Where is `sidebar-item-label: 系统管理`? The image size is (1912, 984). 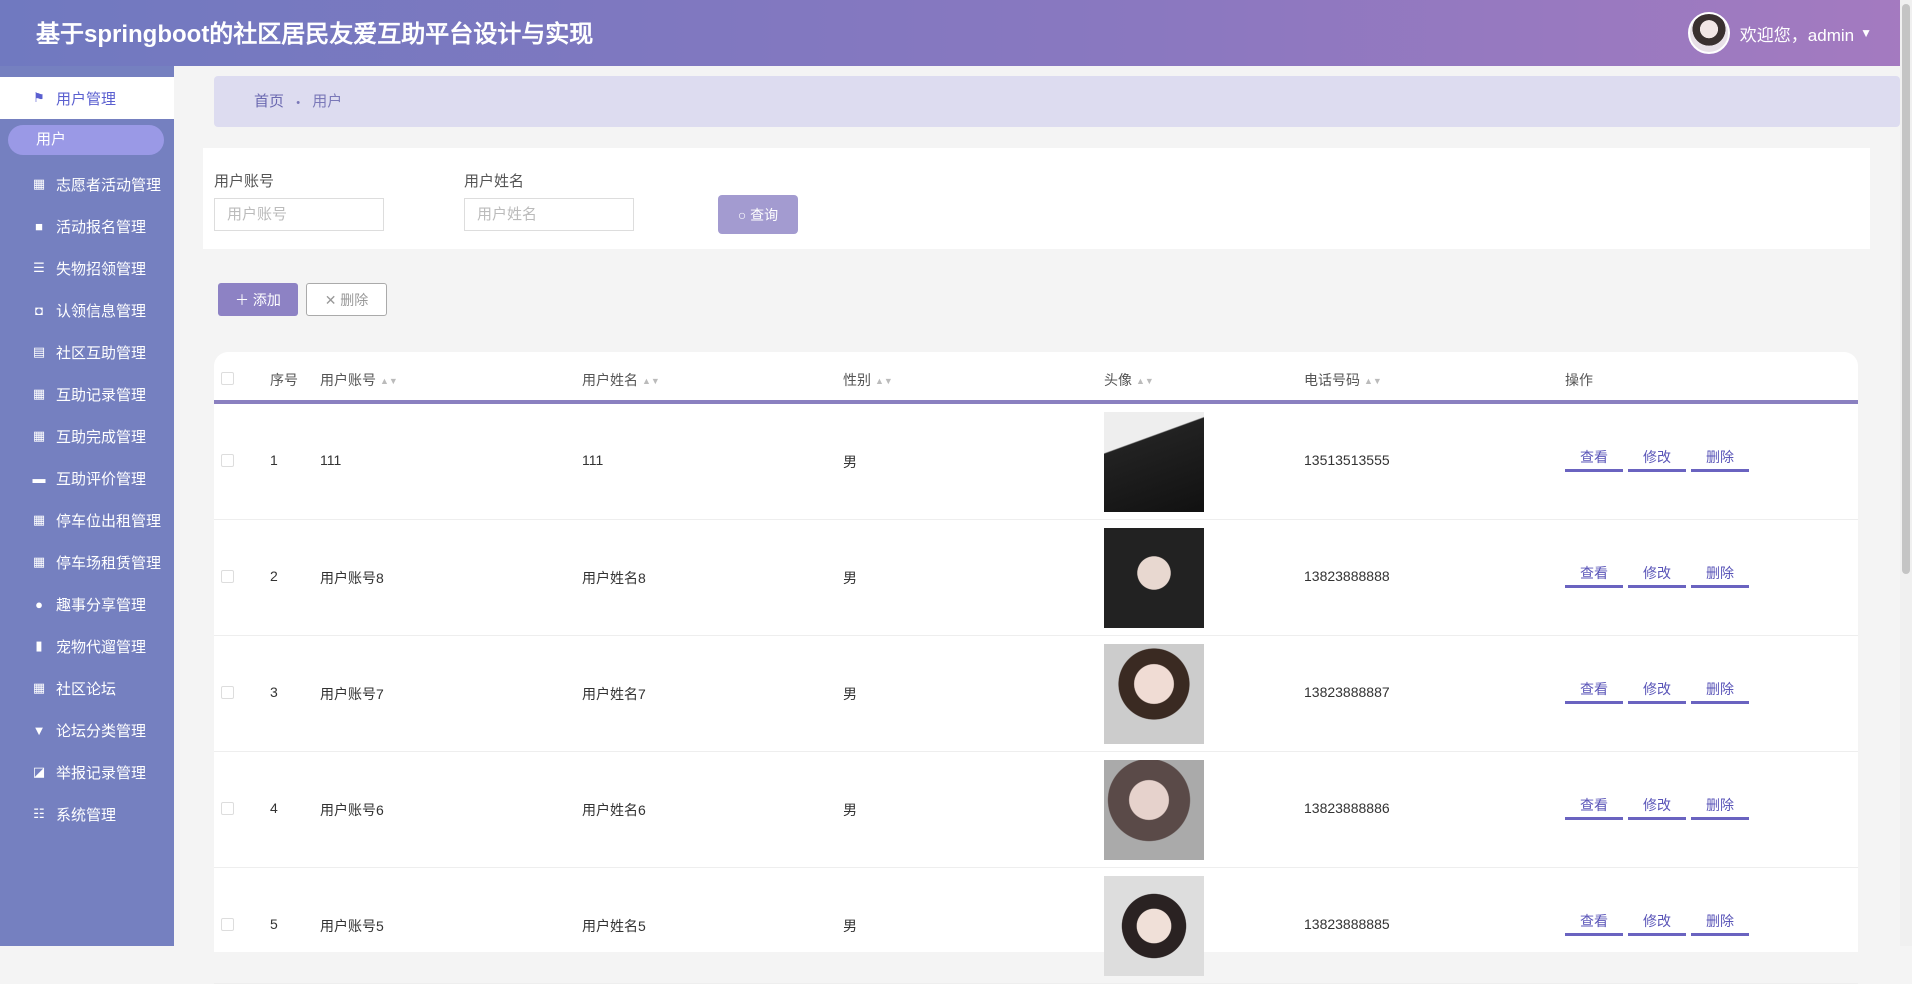 sidebar-item-label: 系统管理 is located at coordinates (86, 815).